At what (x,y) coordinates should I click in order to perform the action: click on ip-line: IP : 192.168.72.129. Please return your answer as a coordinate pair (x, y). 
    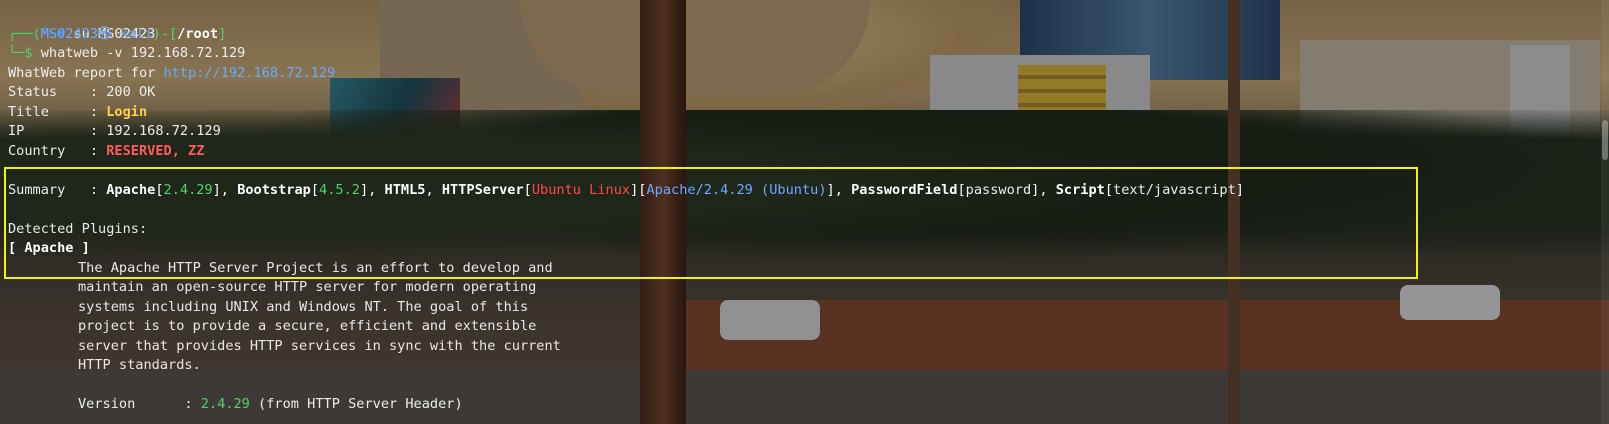
    Looking at the image, I should click on (114, 131).